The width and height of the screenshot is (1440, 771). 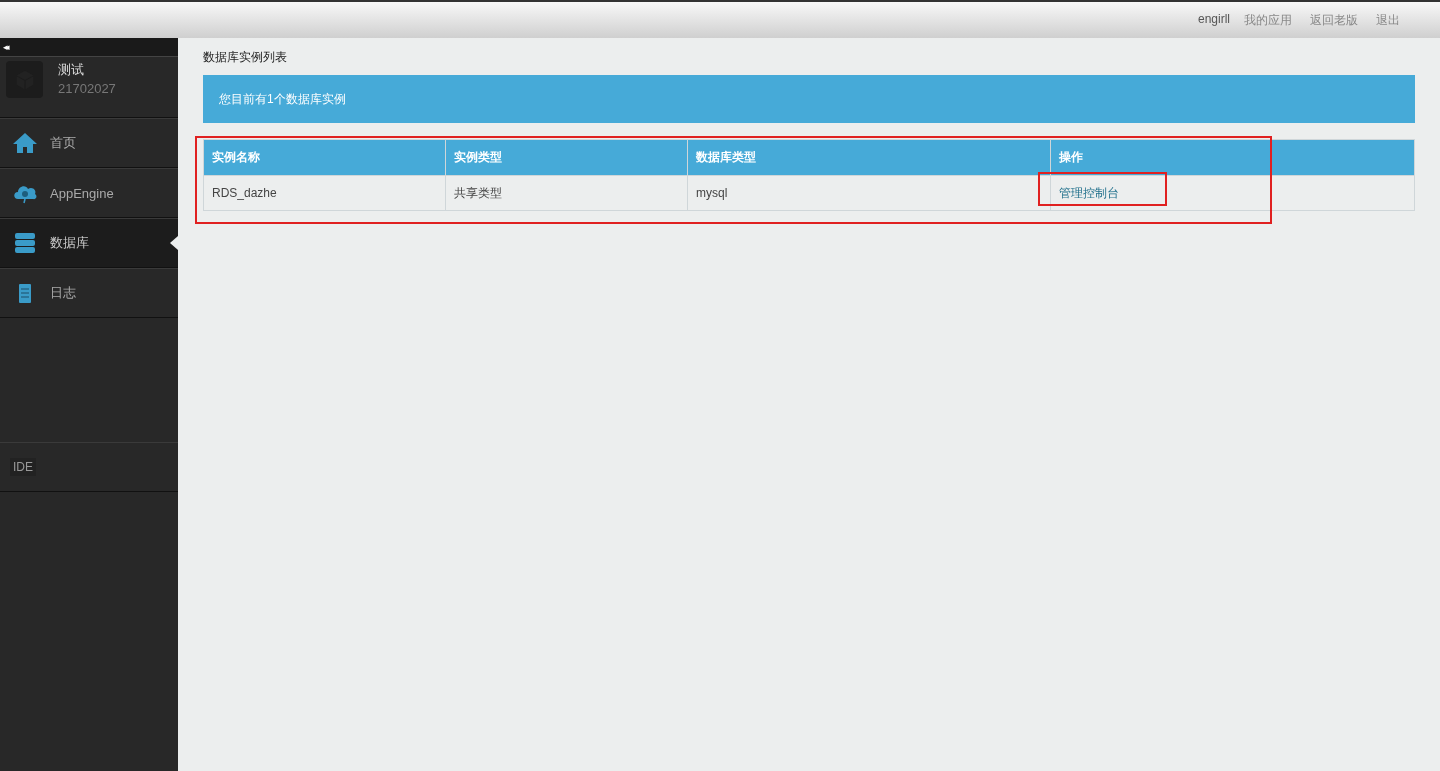 I want to click on app-name: 测试, so click(x=71, y=70).